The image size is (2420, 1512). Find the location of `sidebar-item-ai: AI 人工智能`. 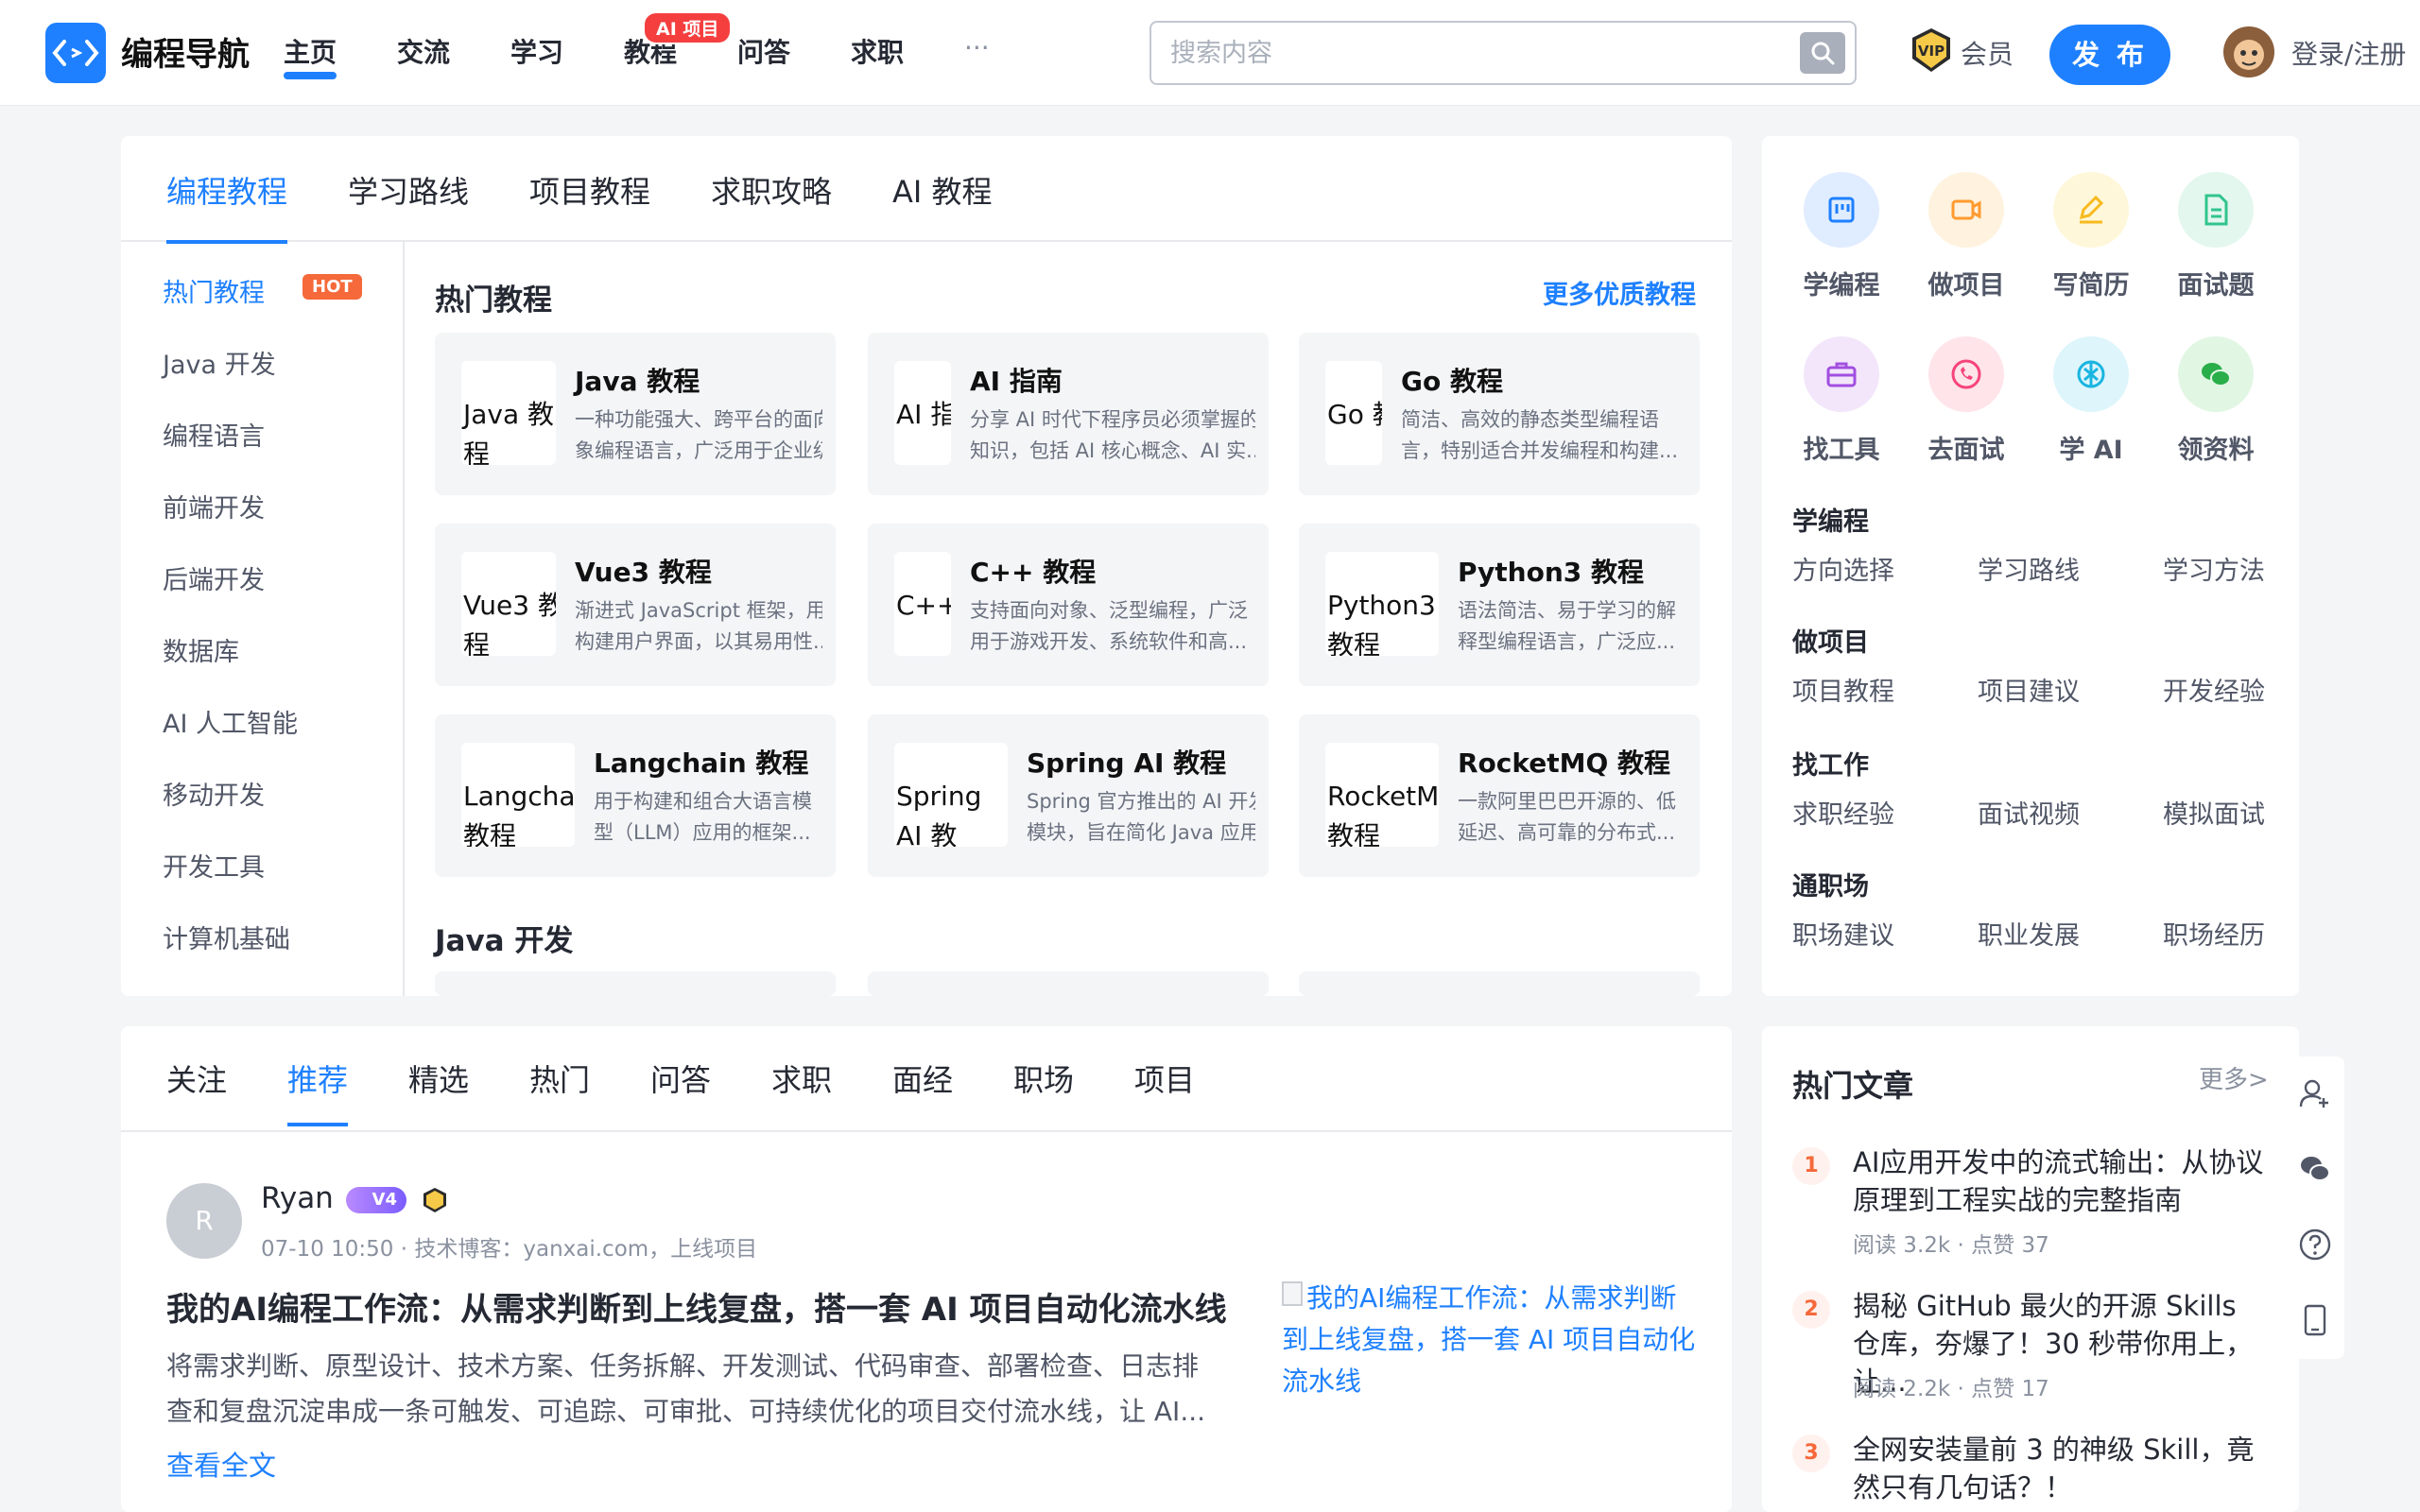

sidebar-item-ai: AI 人工智能 is located at coordinates (230, 721).